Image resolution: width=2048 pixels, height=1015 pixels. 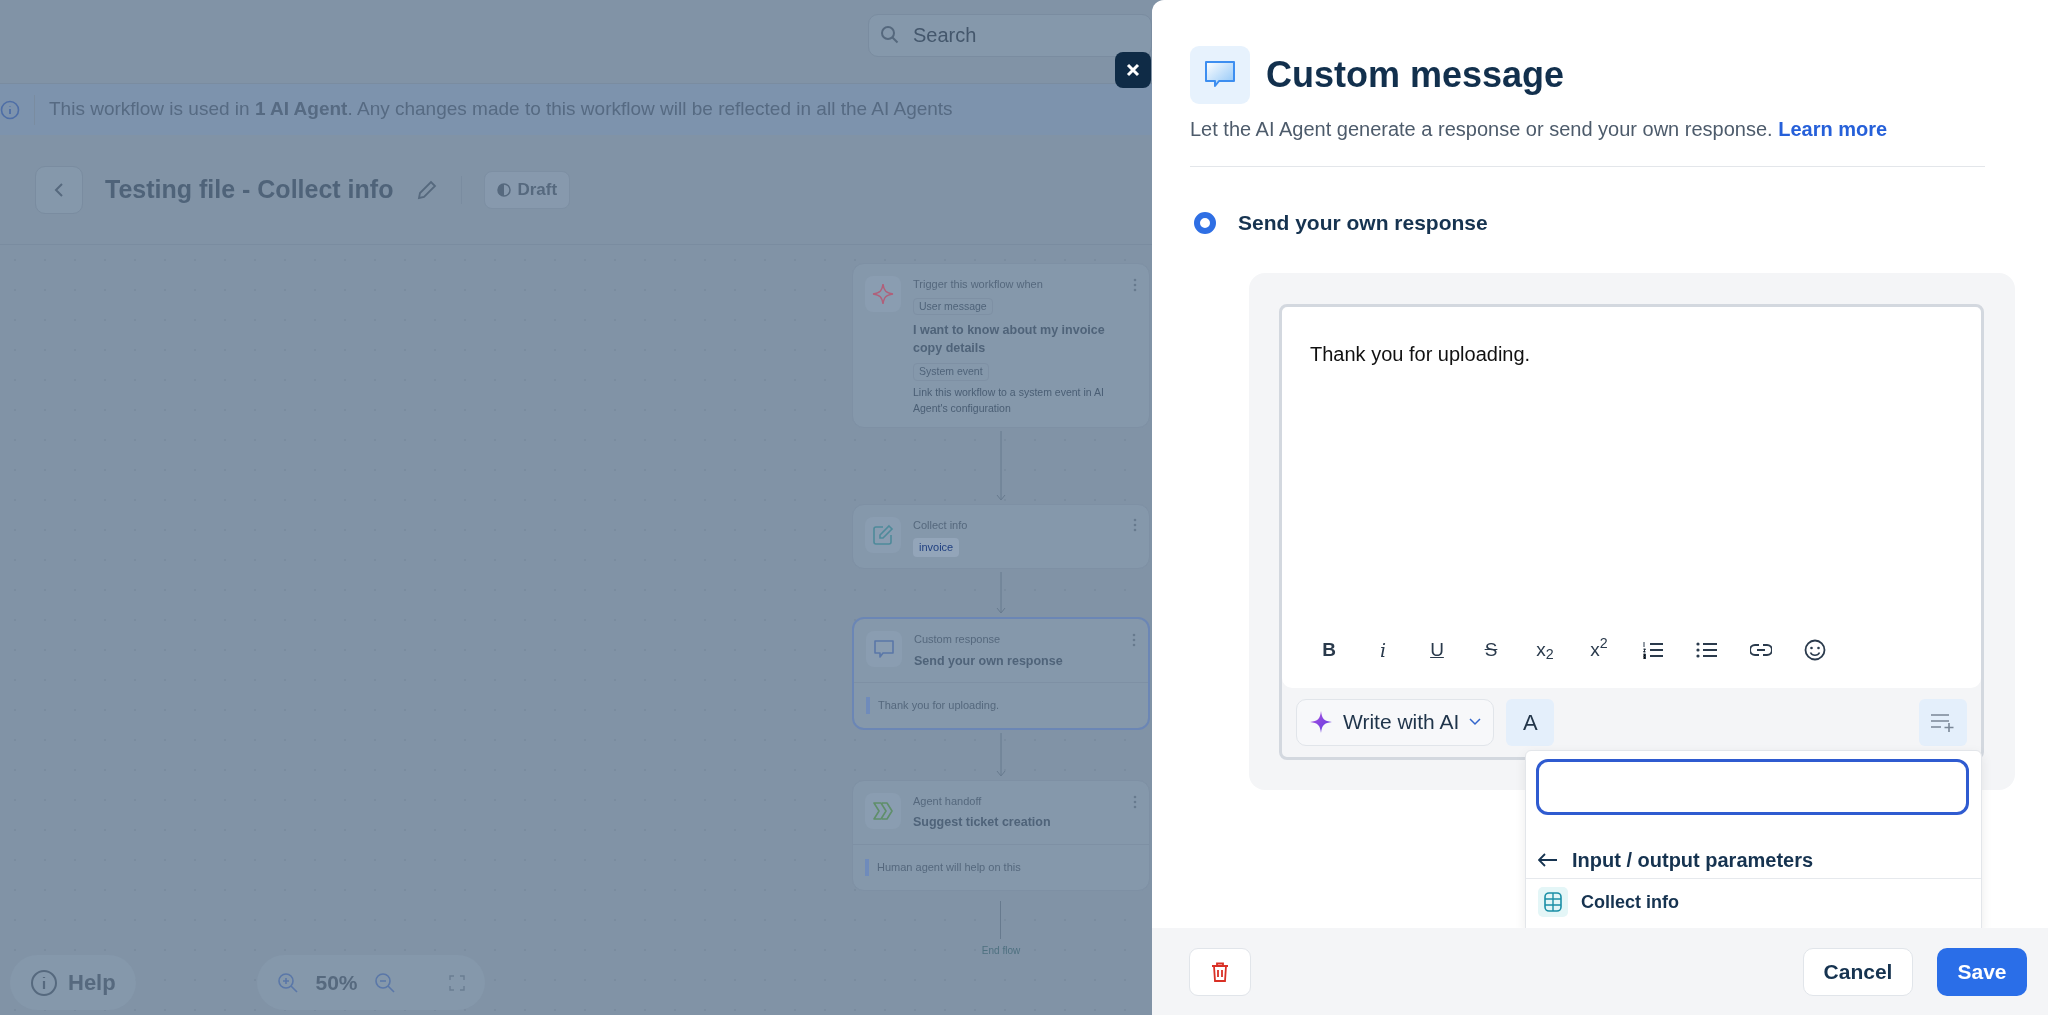 I want to click on zoom-in-icon, so click(x=288, y=982).